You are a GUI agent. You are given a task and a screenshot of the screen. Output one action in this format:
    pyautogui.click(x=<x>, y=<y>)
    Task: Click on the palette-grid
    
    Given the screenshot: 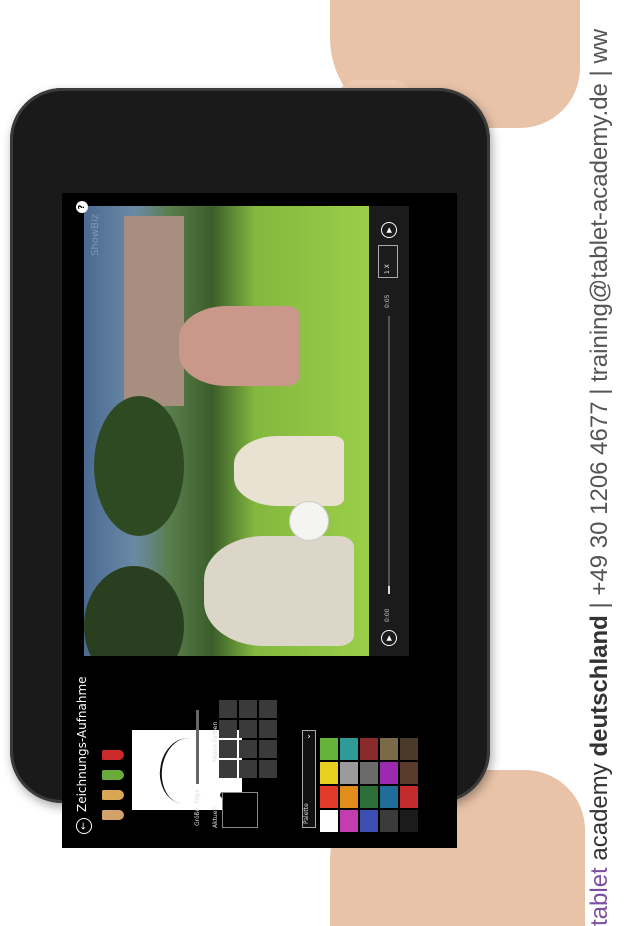 What is the action you would take?
    pyautogui.click(x=369, y=785)
    